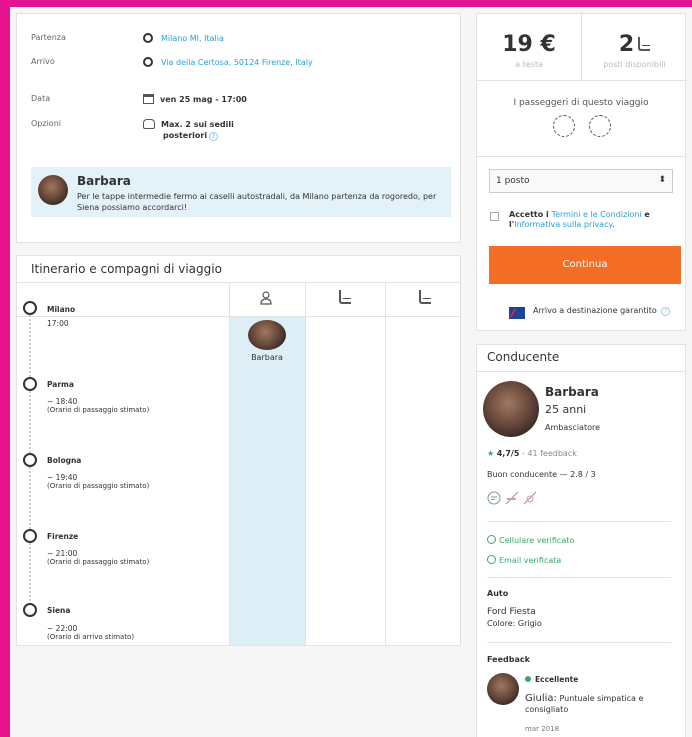 Image resolution: width=692 pixels, height=737 pixels. Describe the element at coordinates (517, 313) in the screenshot. I see `axa-logo-icon` at that location.